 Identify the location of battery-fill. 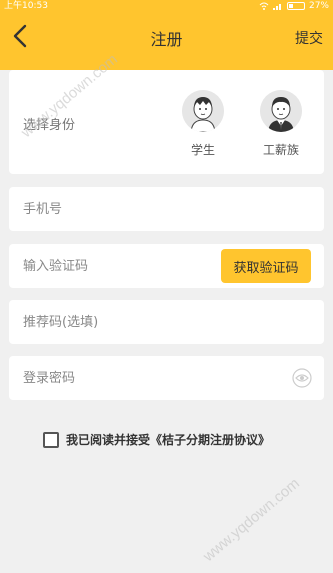
(290, 6).